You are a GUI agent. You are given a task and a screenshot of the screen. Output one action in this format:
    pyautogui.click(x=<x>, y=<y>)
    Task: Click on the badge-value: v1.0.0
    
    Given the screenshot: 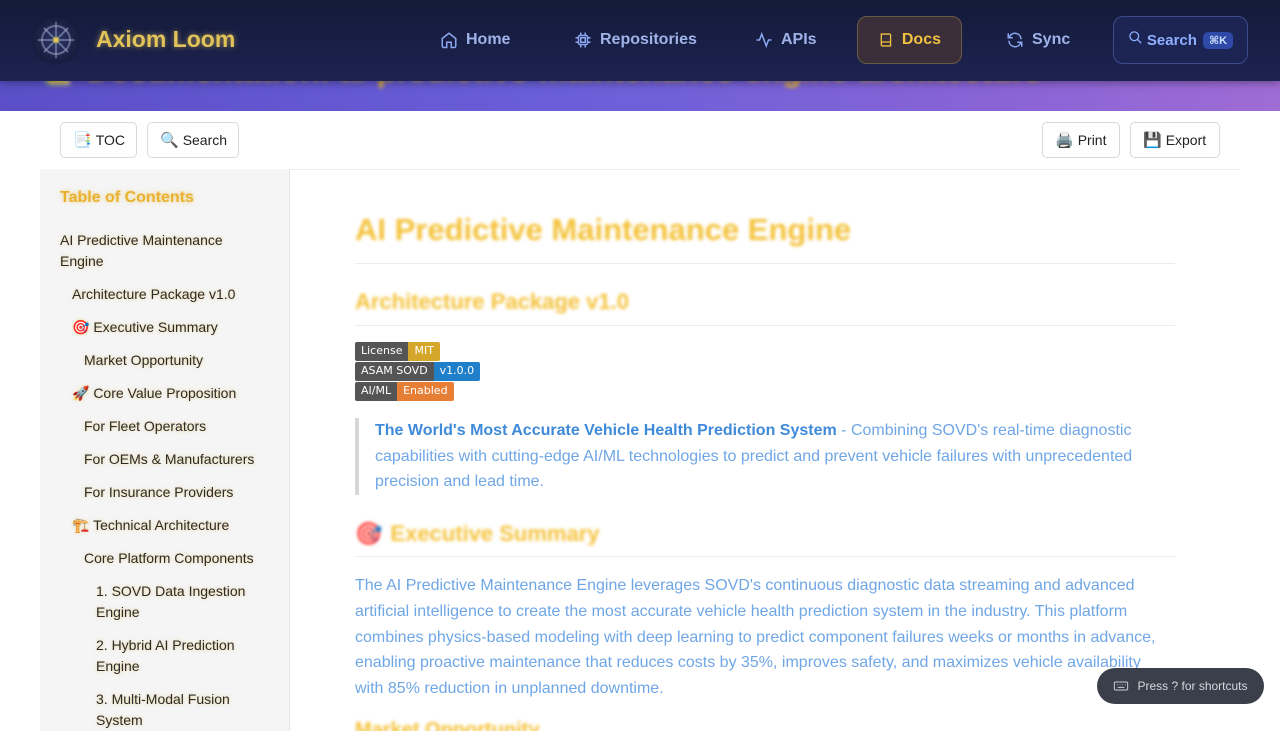 What is the action you would take?
    pyautogui.click(x=457, y=371)
    